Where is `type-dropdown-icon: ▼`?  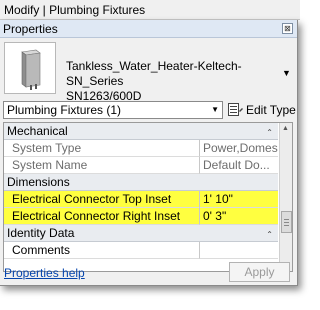
type-dropdown-icon: ▼ is located at coordinates (286, 73).